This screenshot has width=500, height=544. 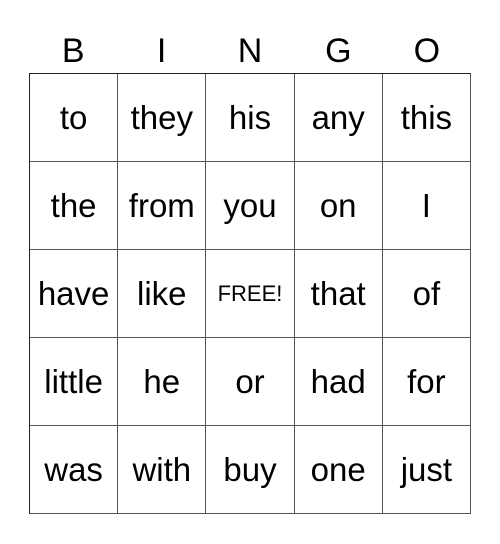 I want to click on bingo-cell: was, so click(x=74, y=470).